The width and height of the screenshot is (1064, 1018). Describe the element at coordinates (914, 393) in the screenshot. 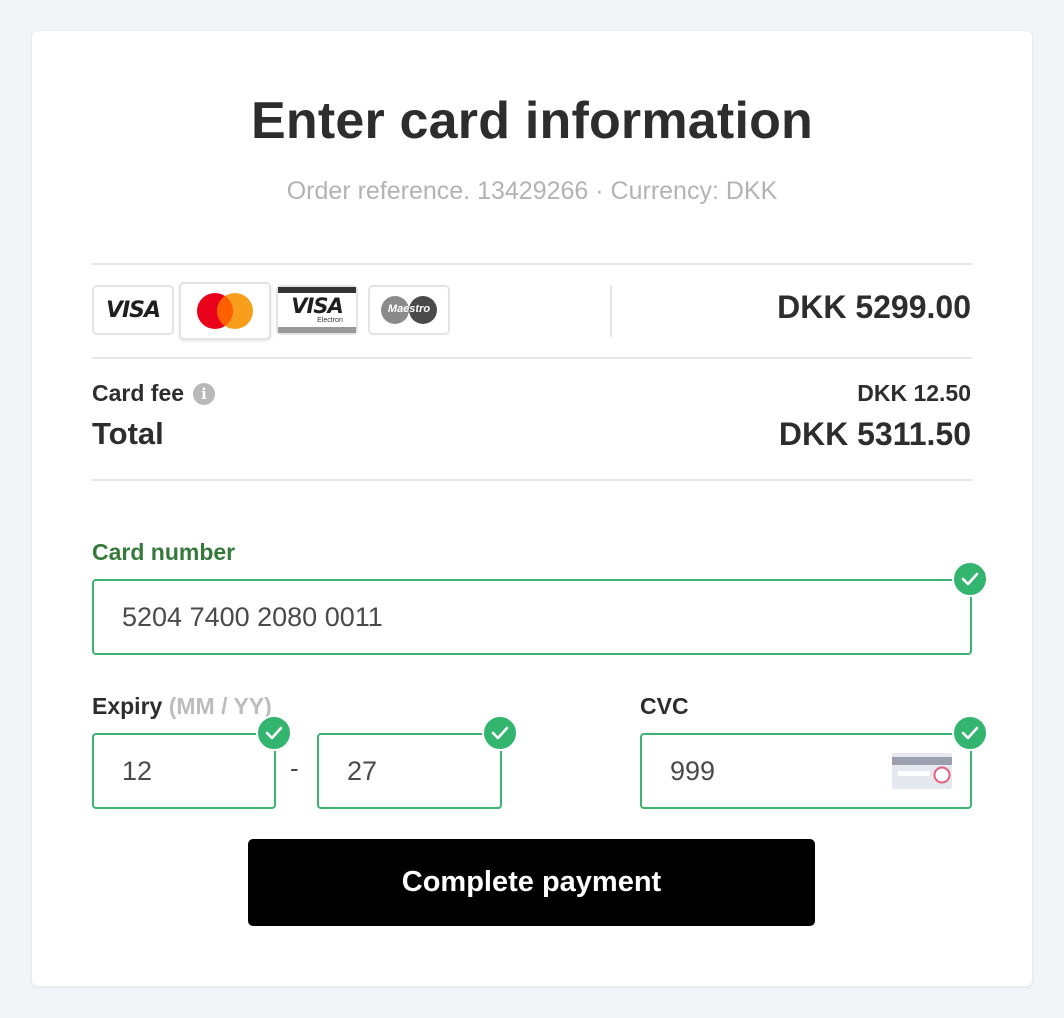

I see `card-fee-amount: DKK 12.50` at that location.